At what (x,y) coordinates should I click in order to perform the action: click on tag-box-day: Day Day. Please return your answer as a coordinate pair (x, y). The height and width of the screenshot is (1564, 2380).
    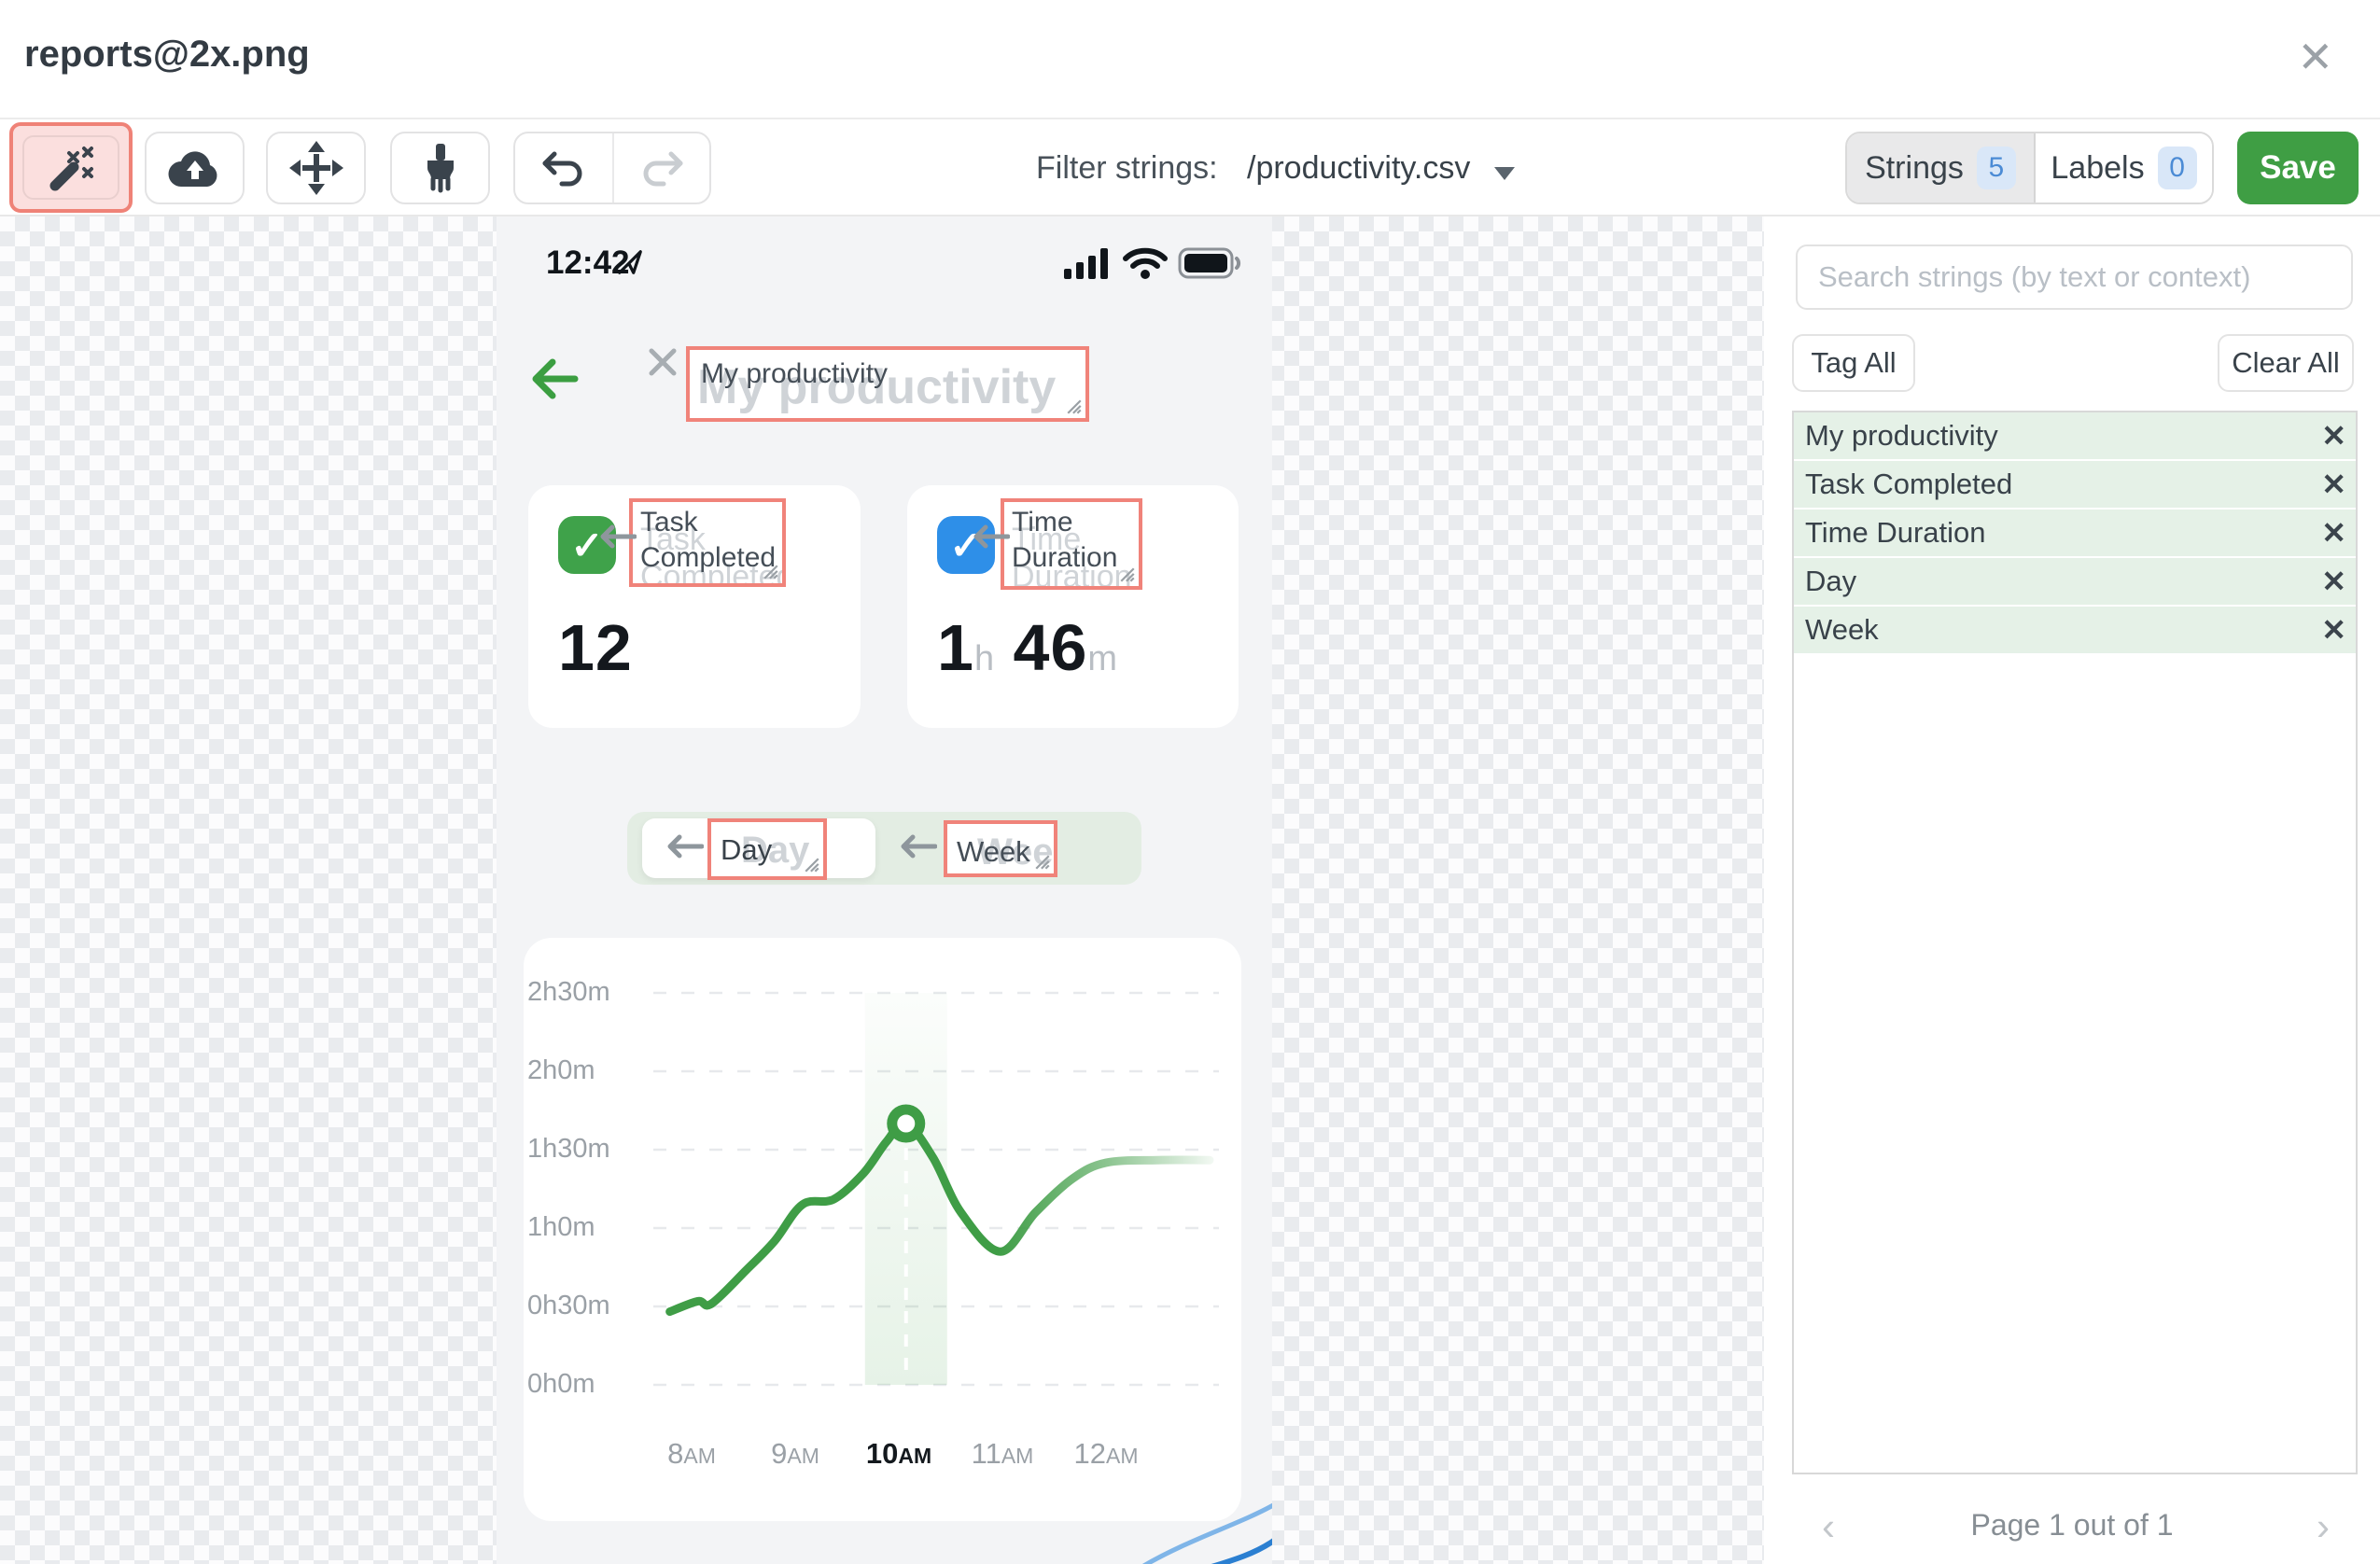
    Looking at the image, I should click on (767, 849).